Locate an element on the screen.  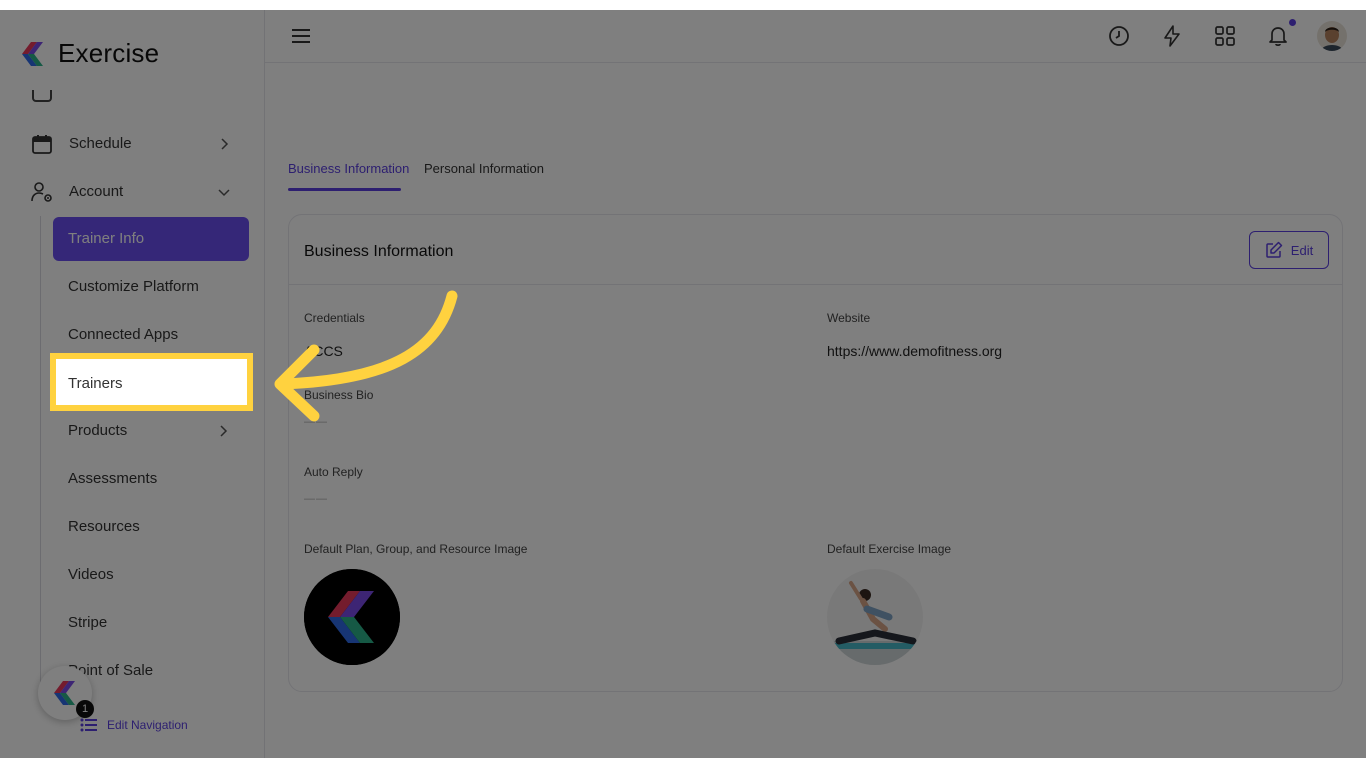
avatar is located at coordinates (1332, 36).